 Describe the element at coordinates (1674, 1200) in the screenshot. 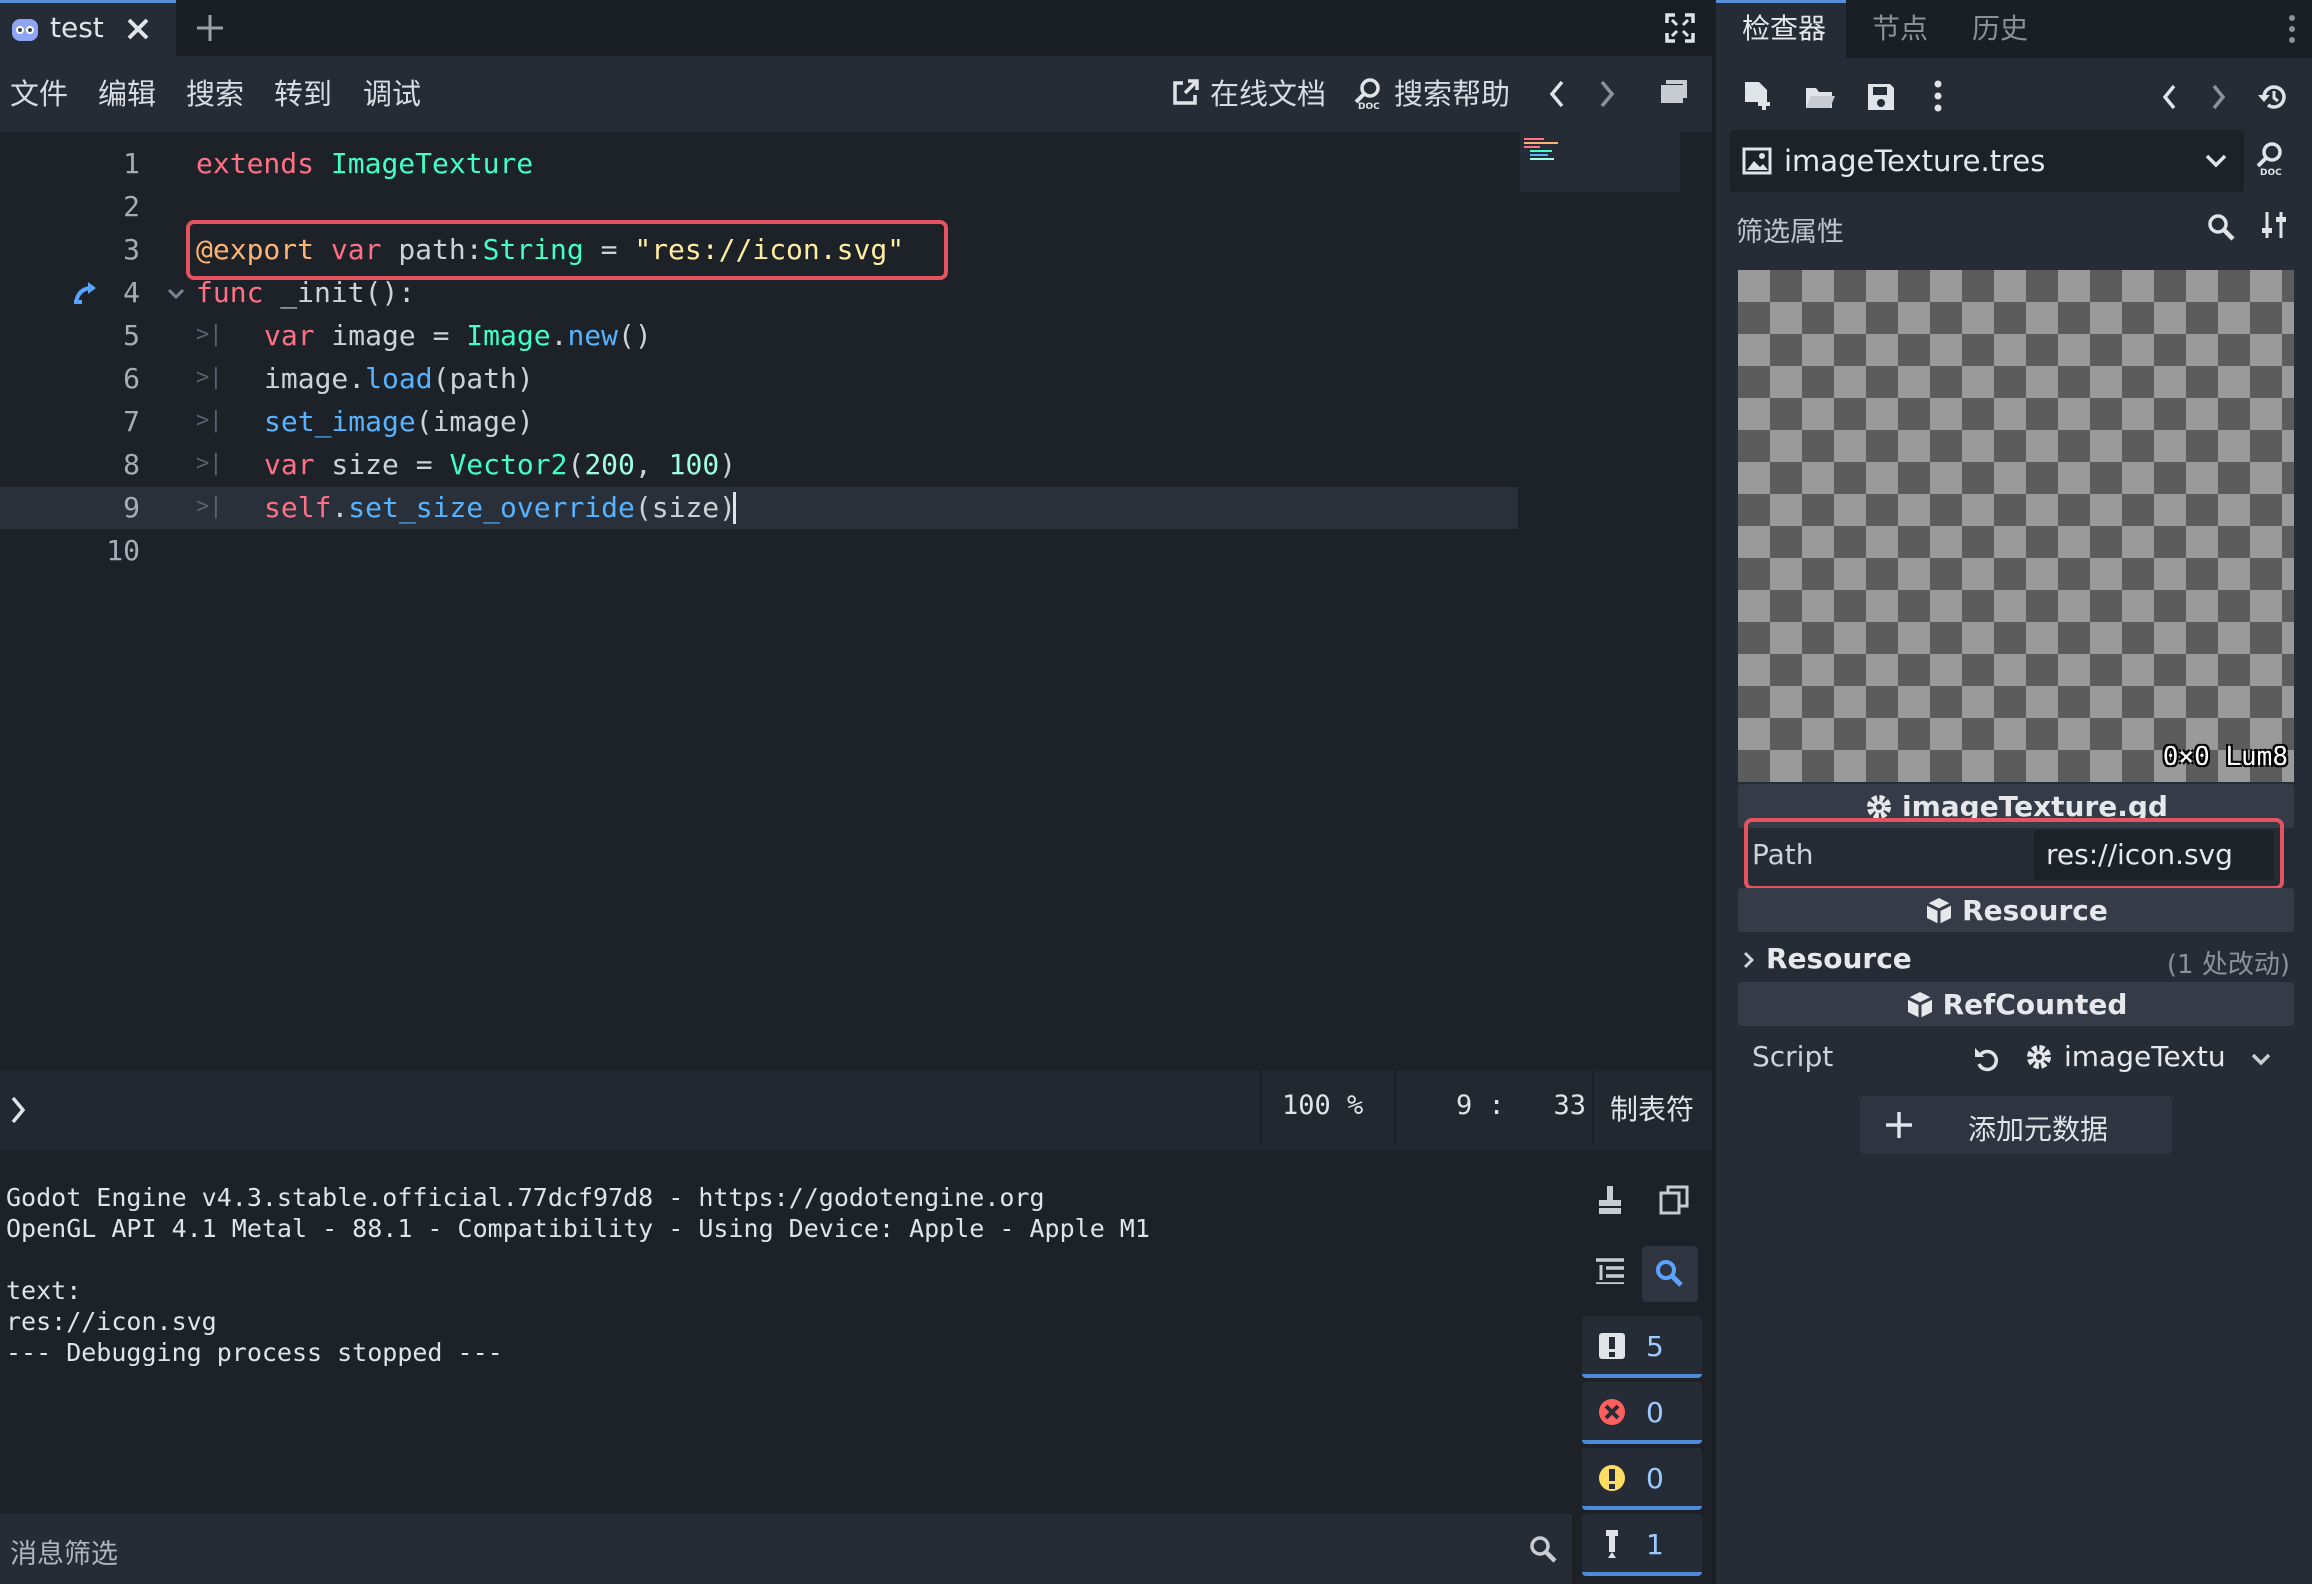

I see `copy-output-icon` at that location.